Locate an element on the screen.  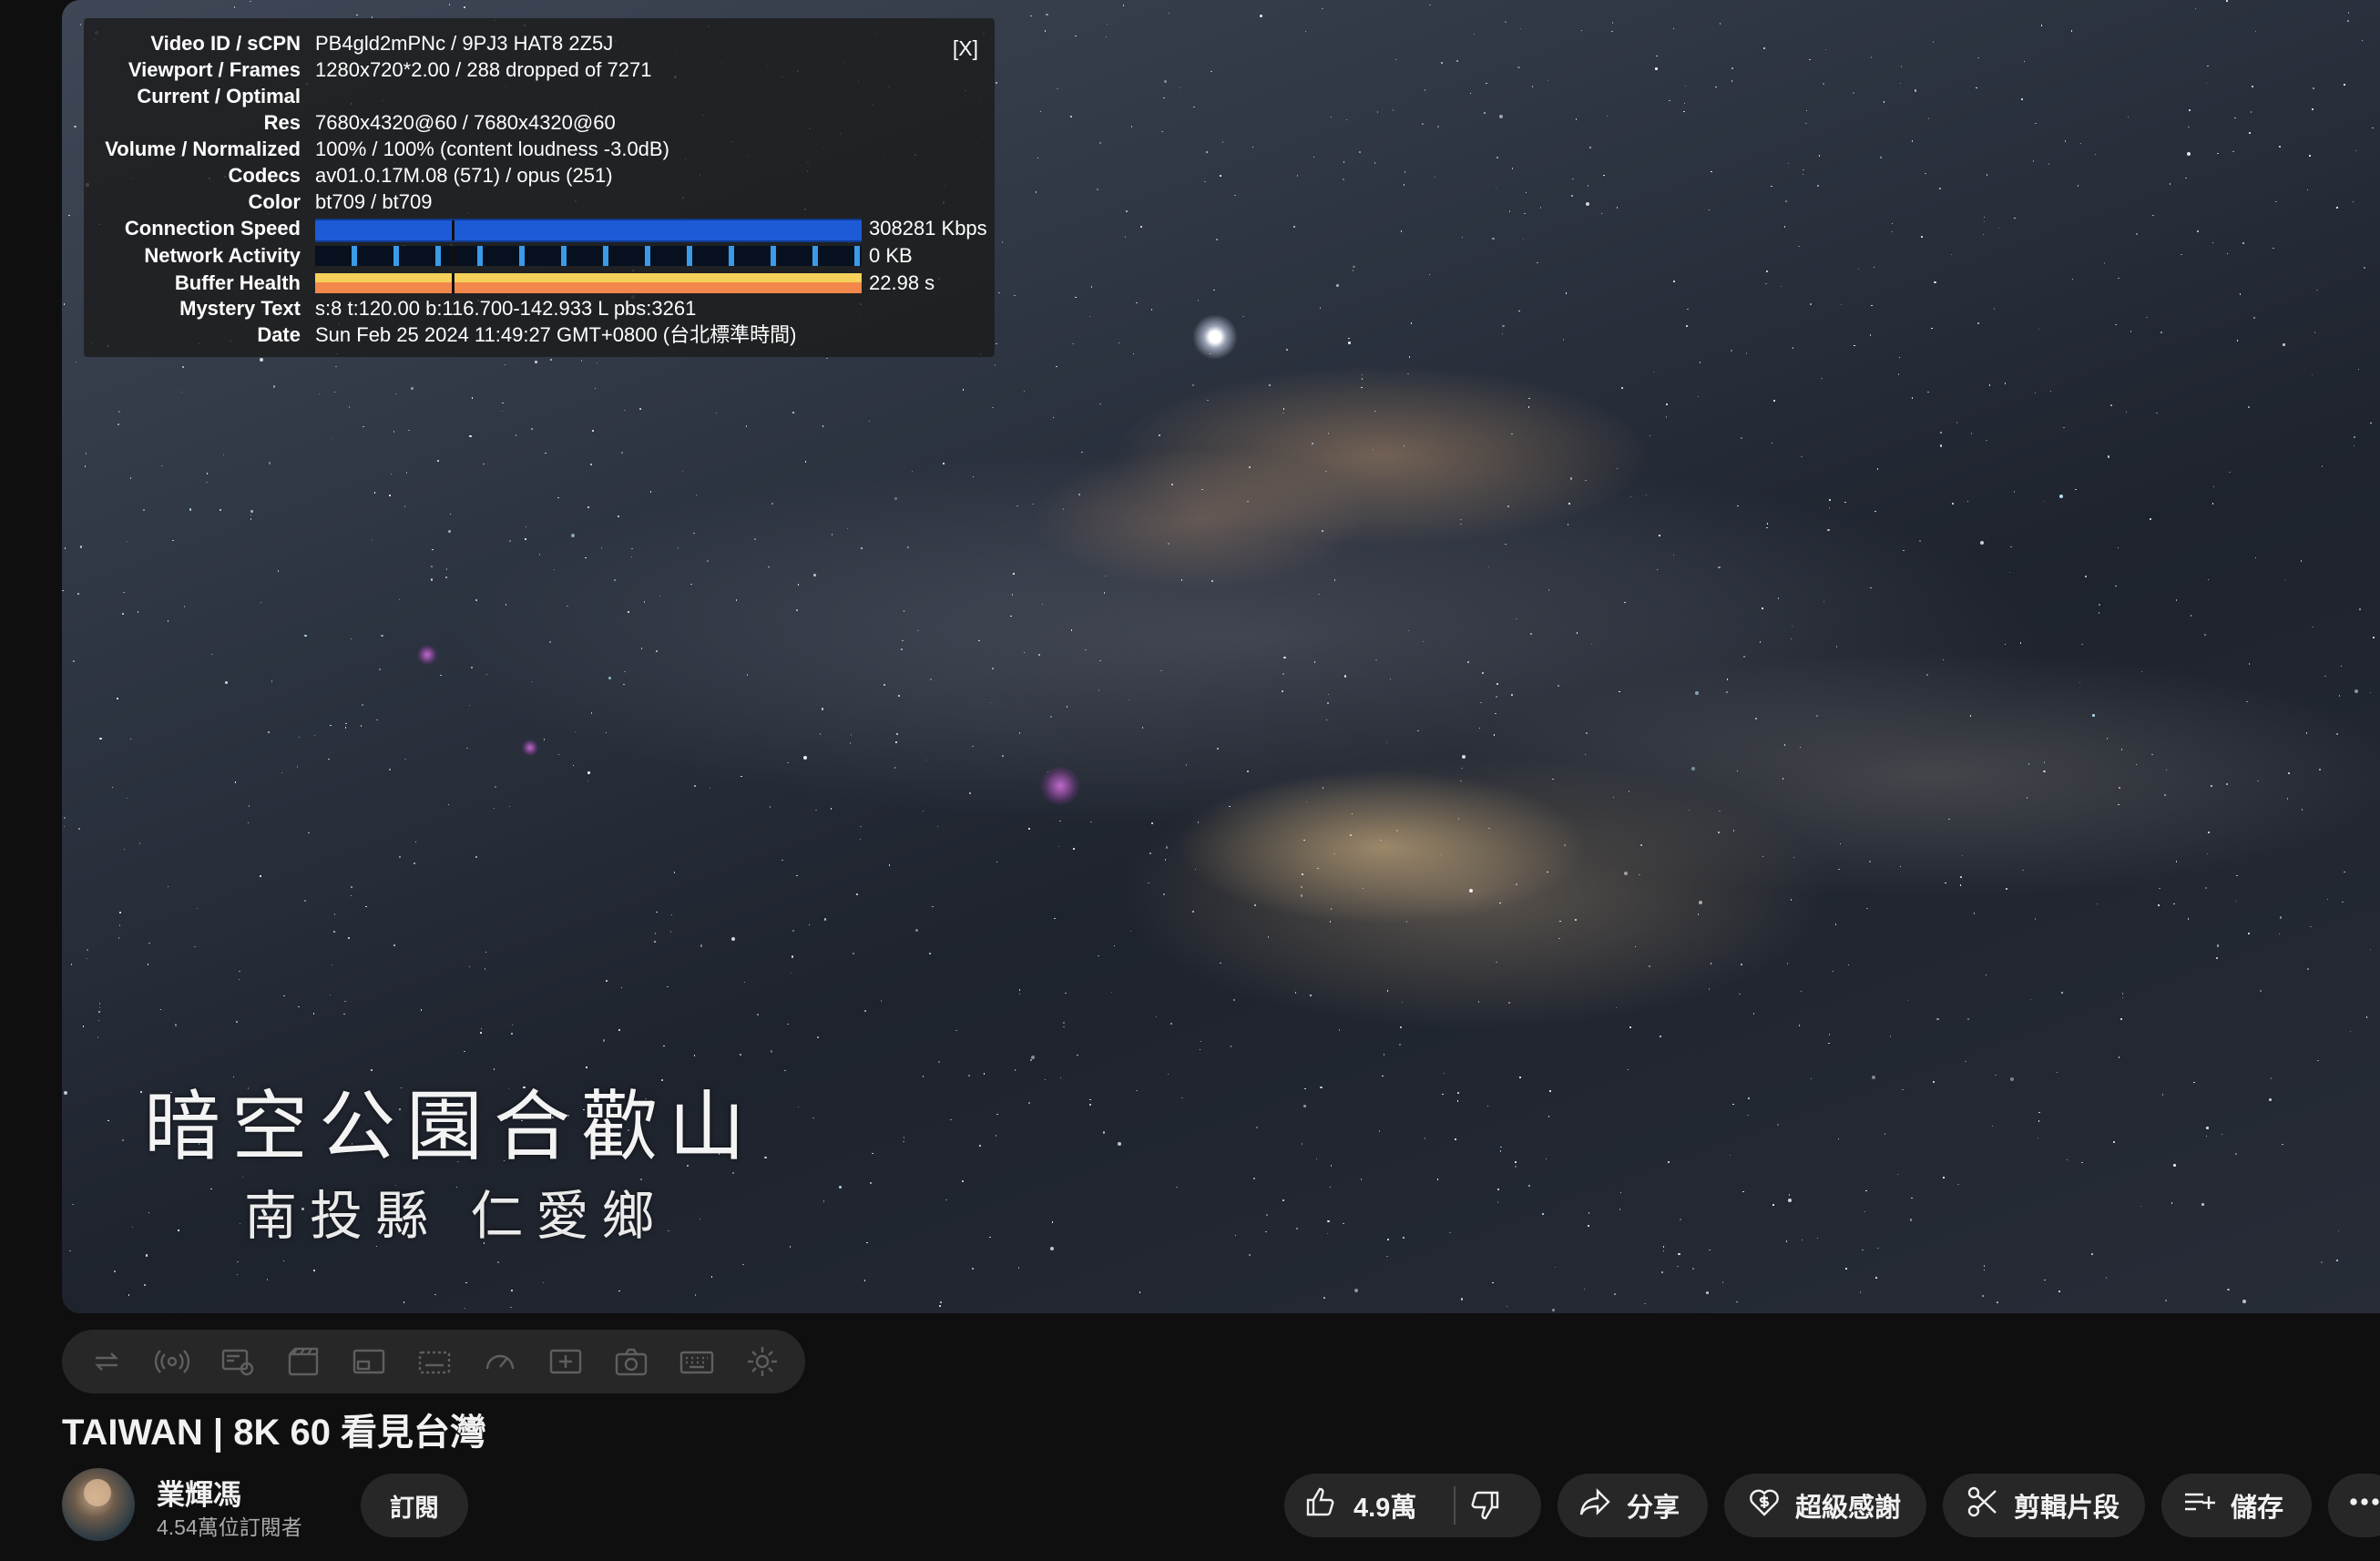
dislike-icon is located at coordinates (1485, 1509).